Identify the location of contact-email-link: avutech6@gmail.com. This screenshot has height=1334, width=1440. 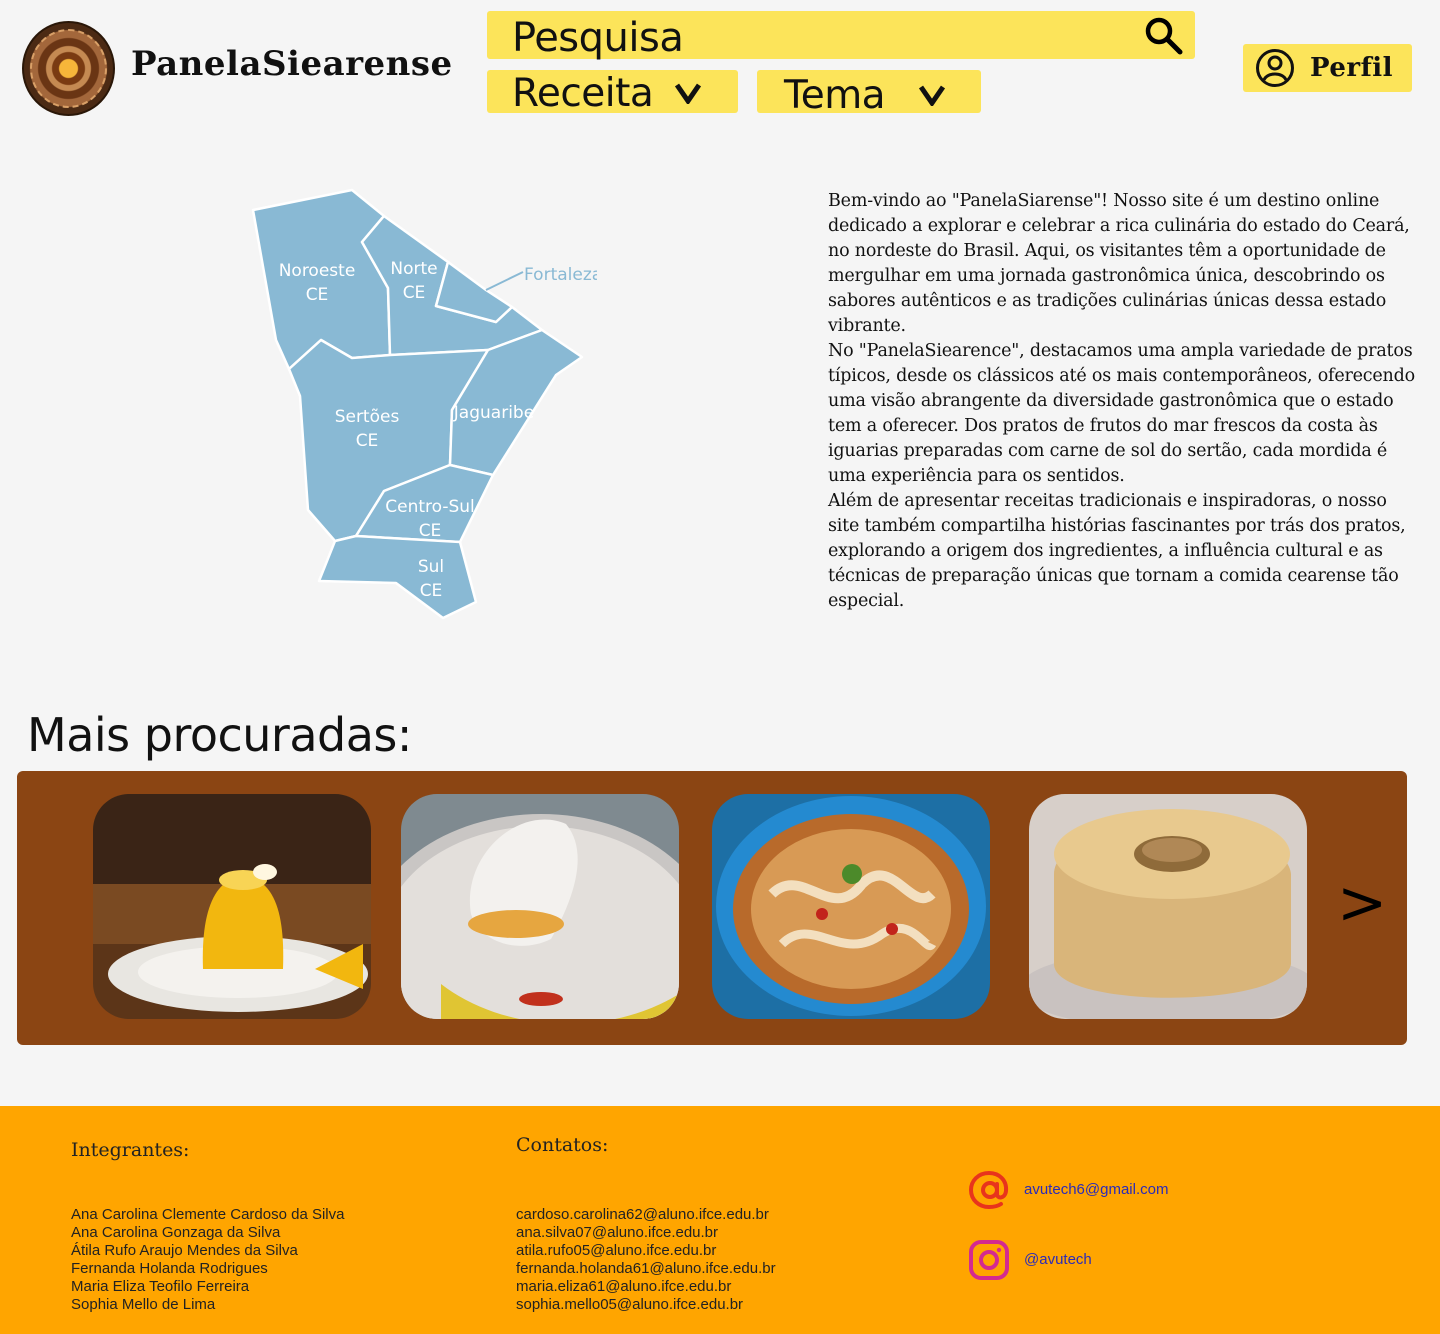
(1118, 1190).